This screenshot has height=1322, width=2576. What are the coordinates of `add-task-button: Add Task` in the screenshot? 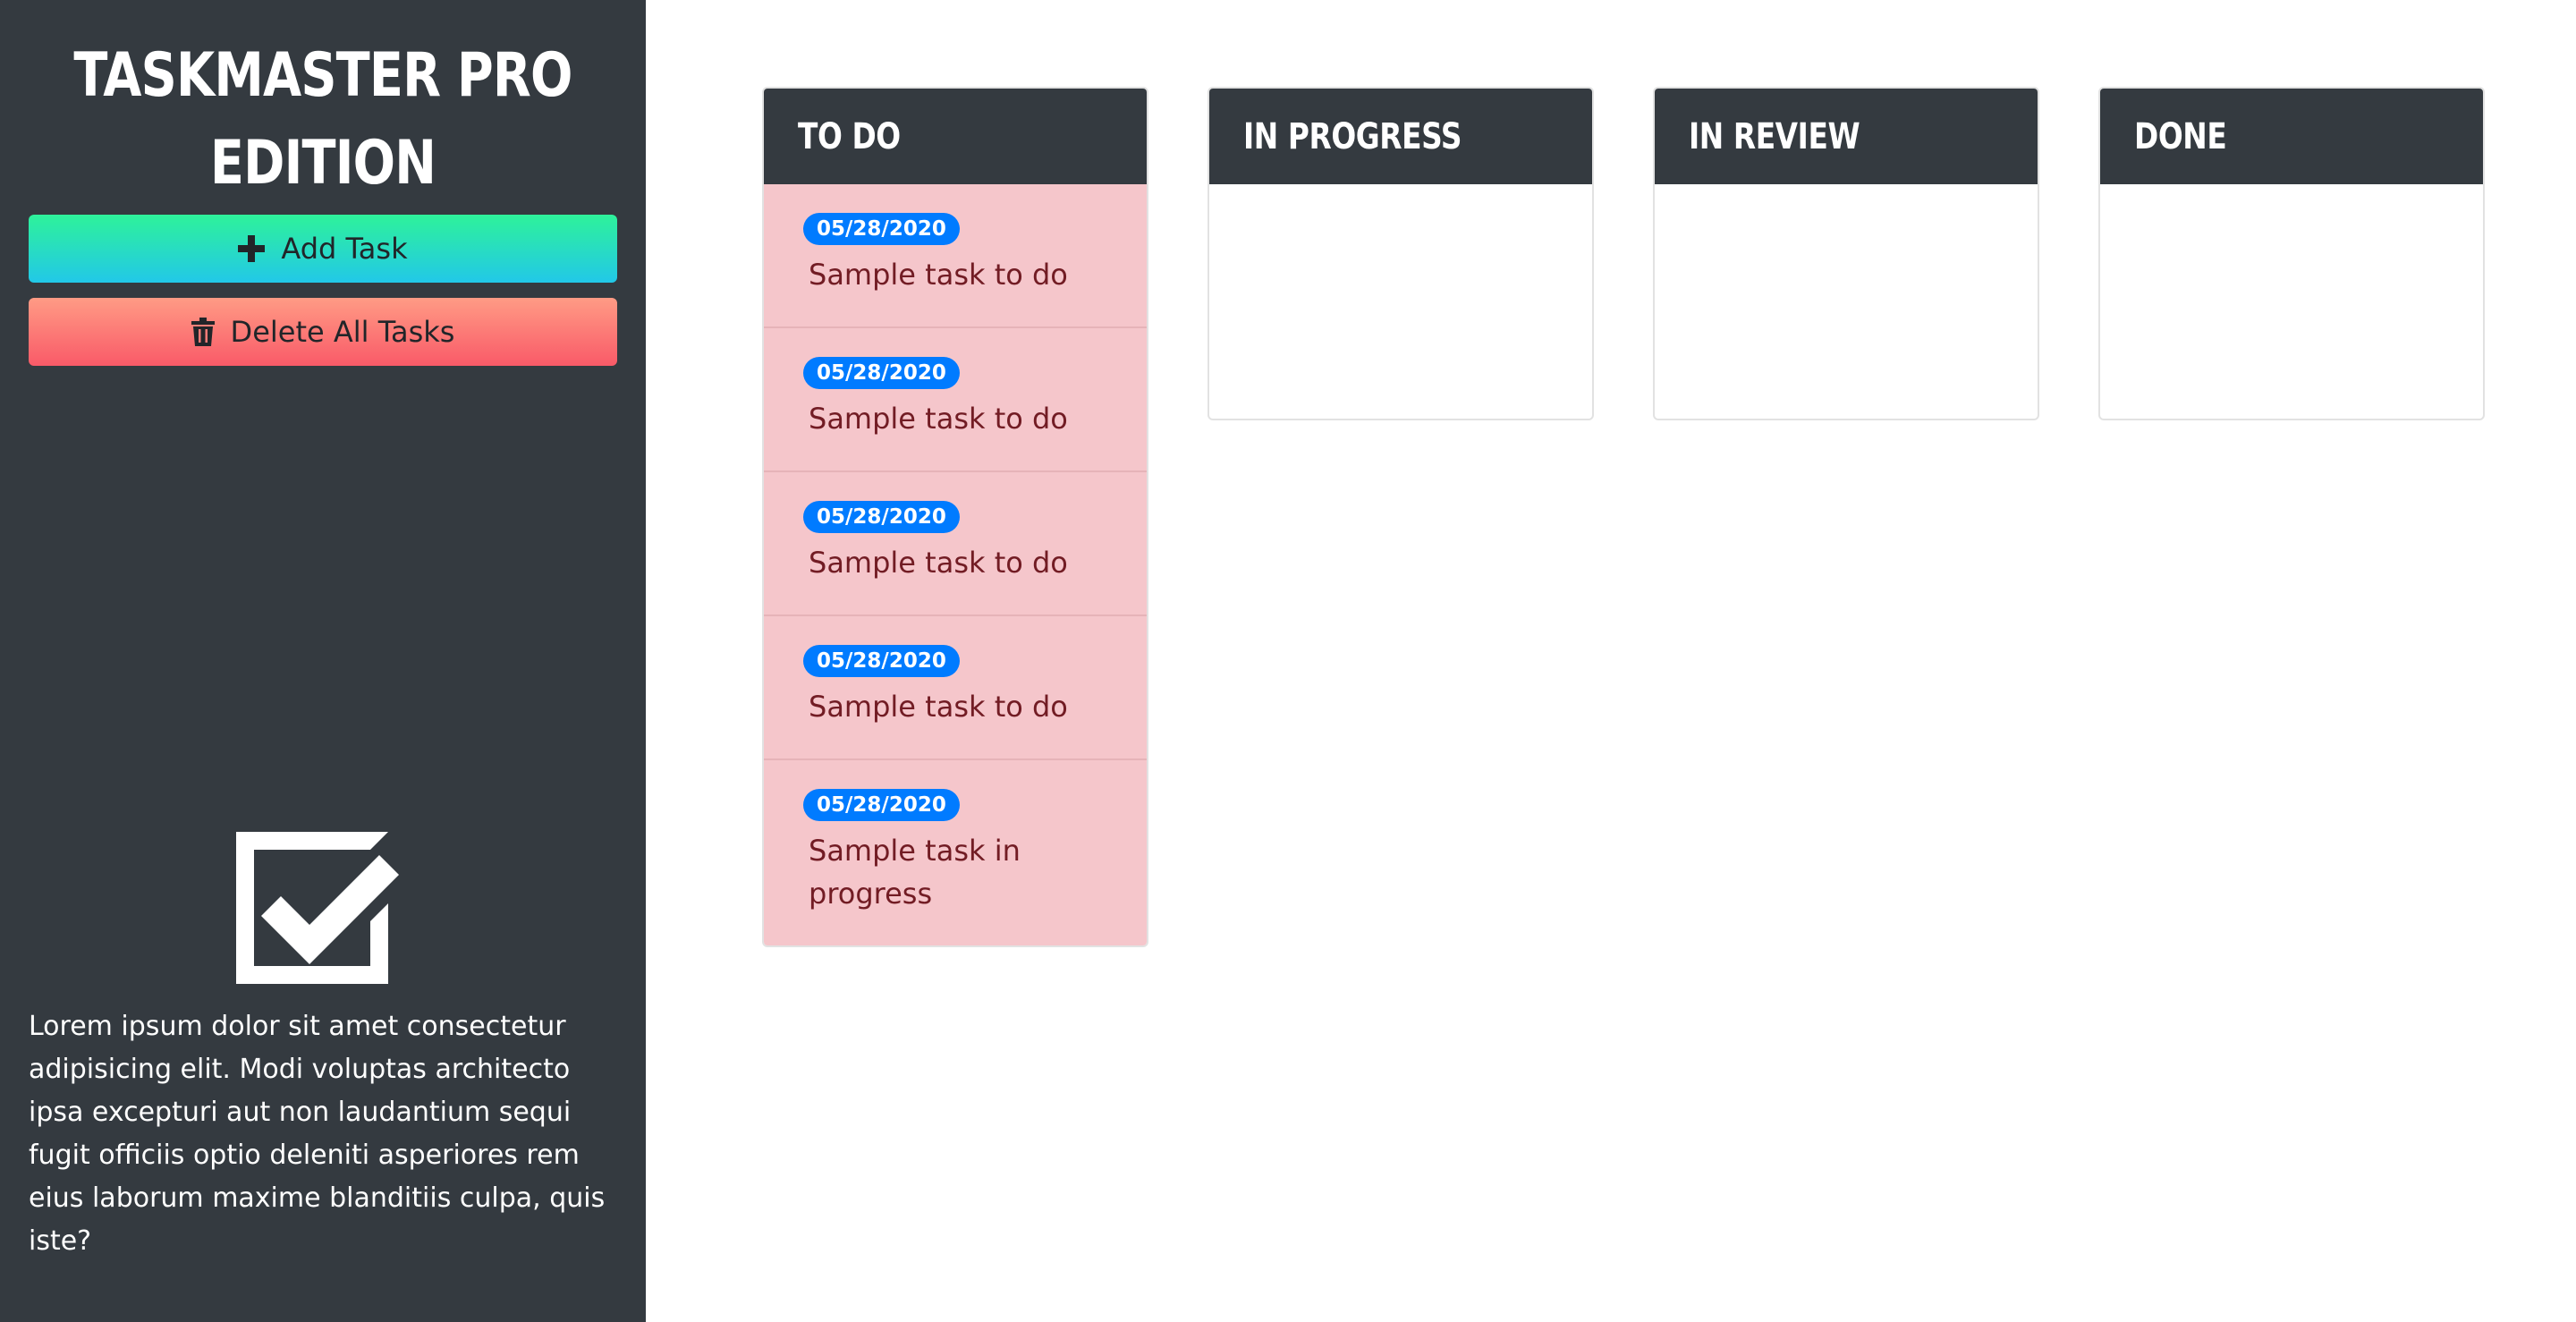 It's located at (323, 249).